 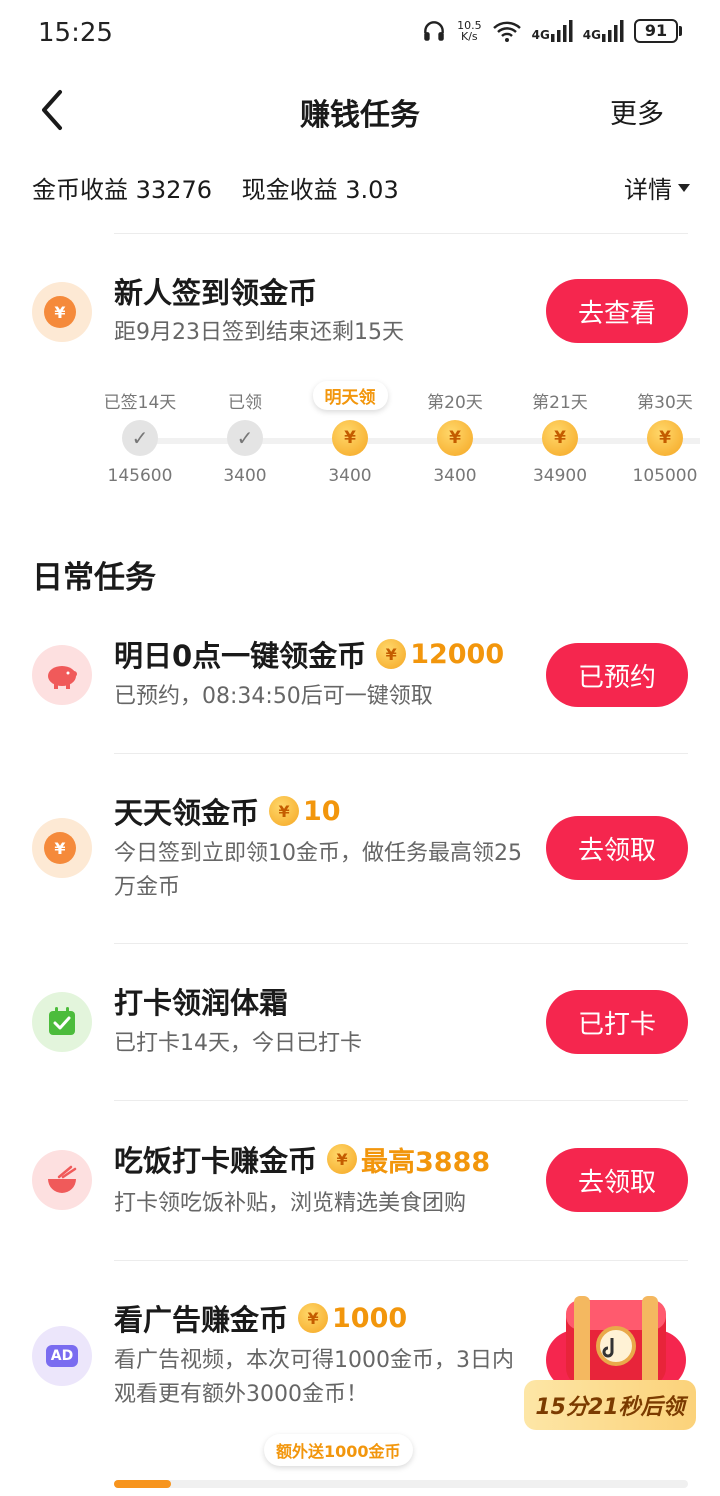 I want to click on ad-icon: AD, so click(x=62, y=1356).